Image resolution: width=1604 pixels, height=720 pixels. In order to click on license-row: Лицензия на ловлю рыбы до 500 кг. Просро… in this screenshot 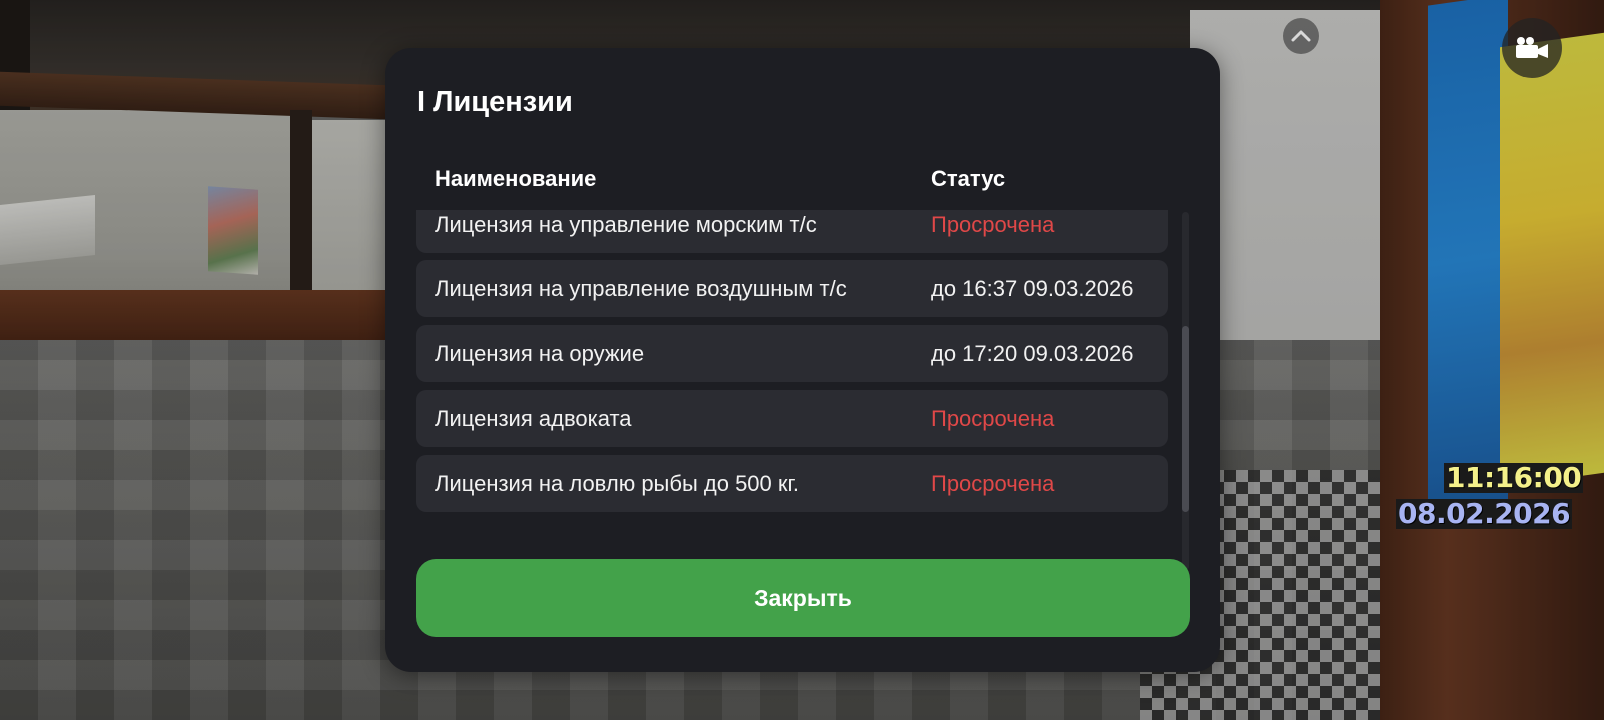, I will do `click(792, 483)`.